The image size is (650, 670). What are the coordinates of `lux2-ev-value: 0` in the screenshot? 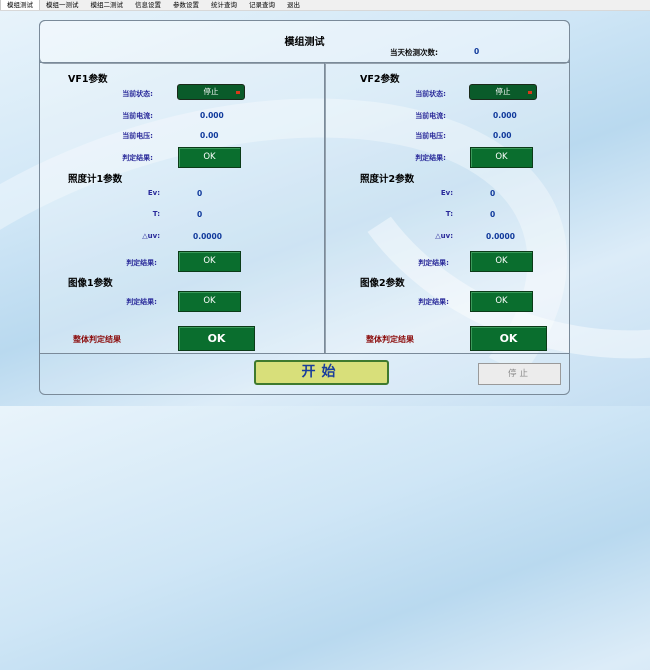 It's located at (493, 193).